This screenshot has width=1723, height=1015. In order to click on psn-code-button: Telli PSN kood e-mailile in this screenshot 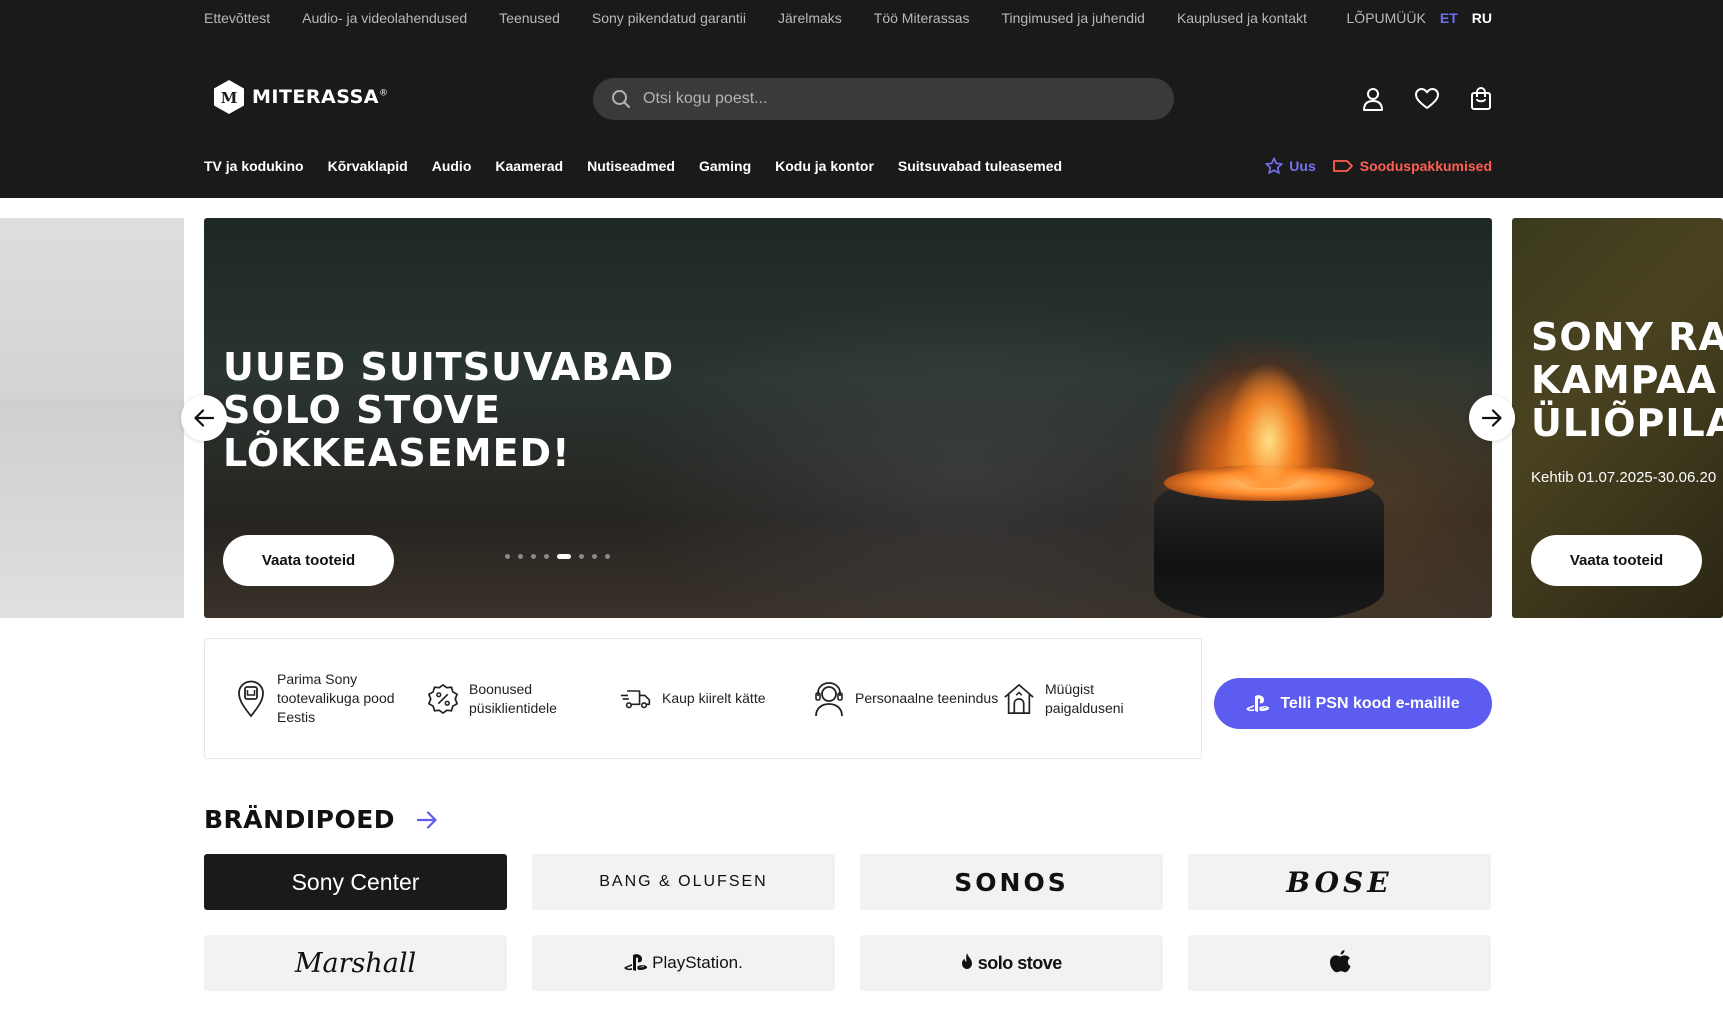, I will do `click(1353, 703)`.